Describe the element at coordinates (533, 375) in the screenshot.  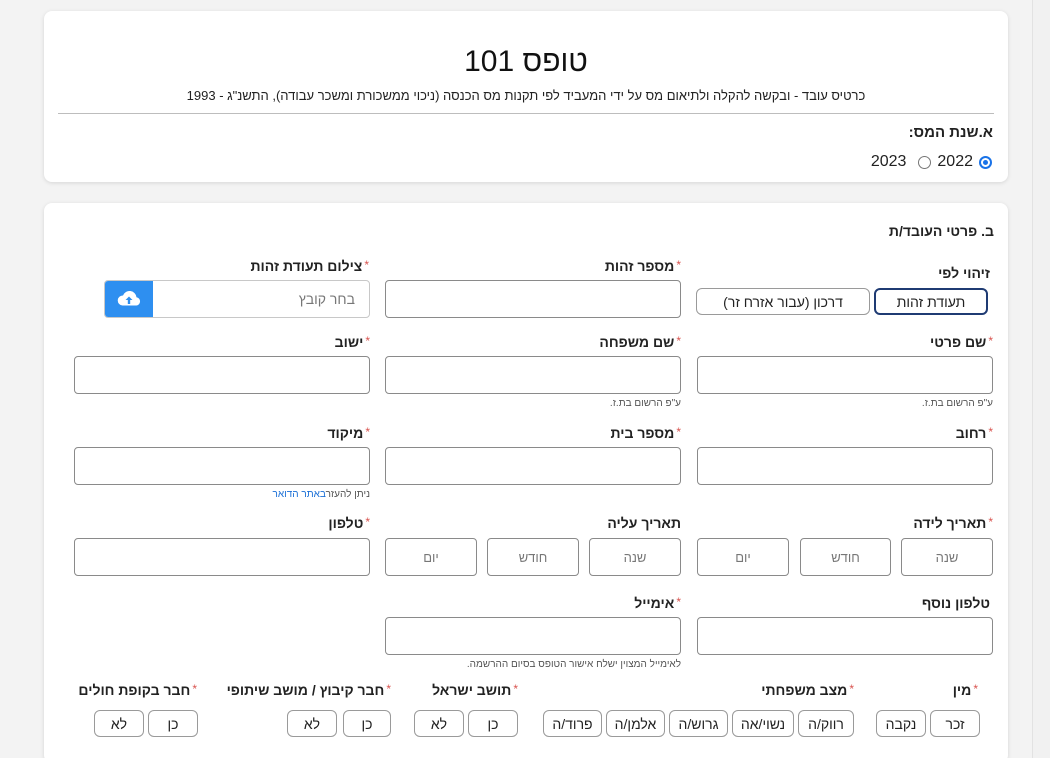
I see `last-name-input` at that location.